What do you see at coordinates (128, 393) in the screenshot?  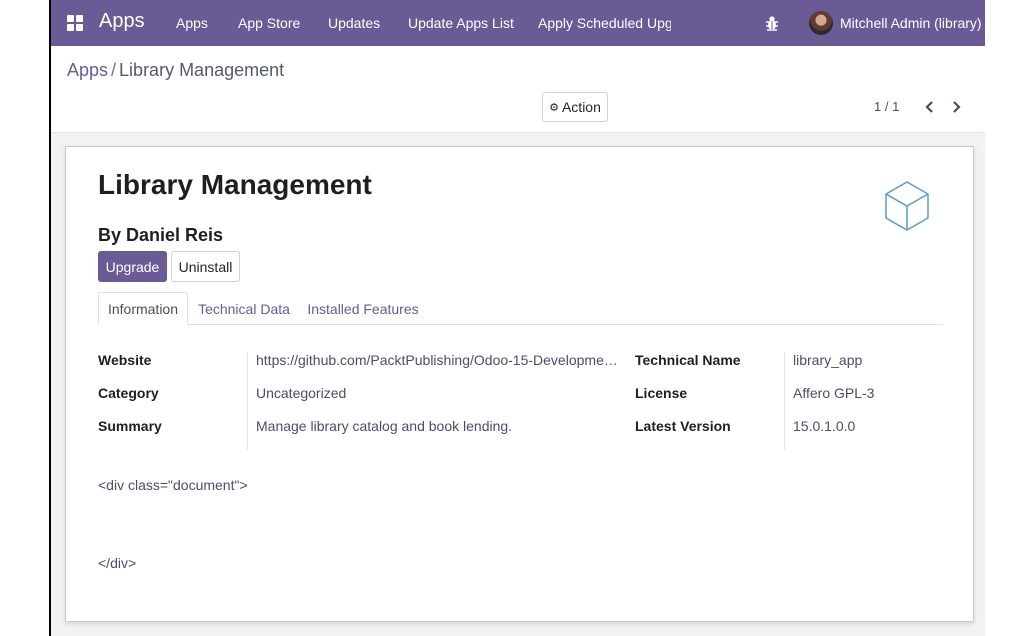 I see `field-label-category: Category` at bounding box center [128, 393].